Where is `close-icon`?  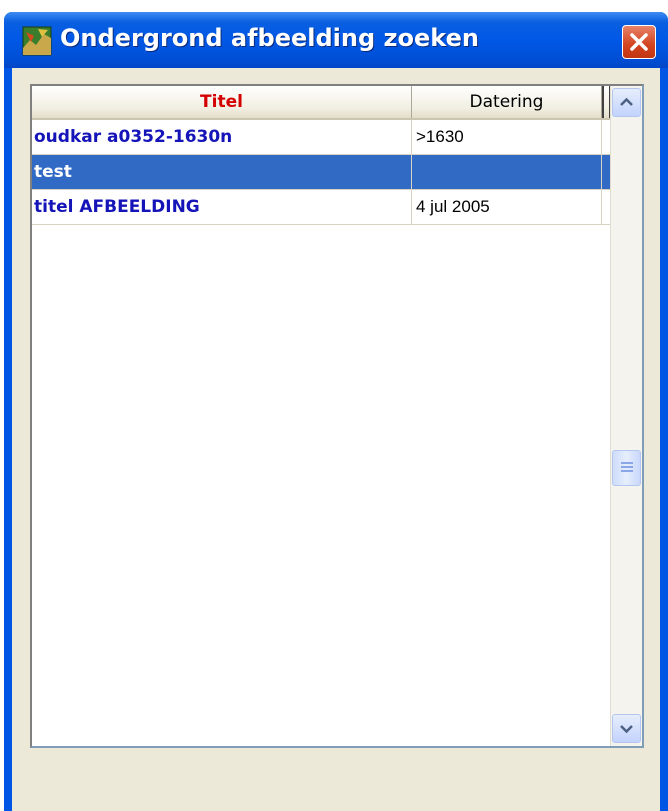 close-icon is located at coordinates (639, 42).